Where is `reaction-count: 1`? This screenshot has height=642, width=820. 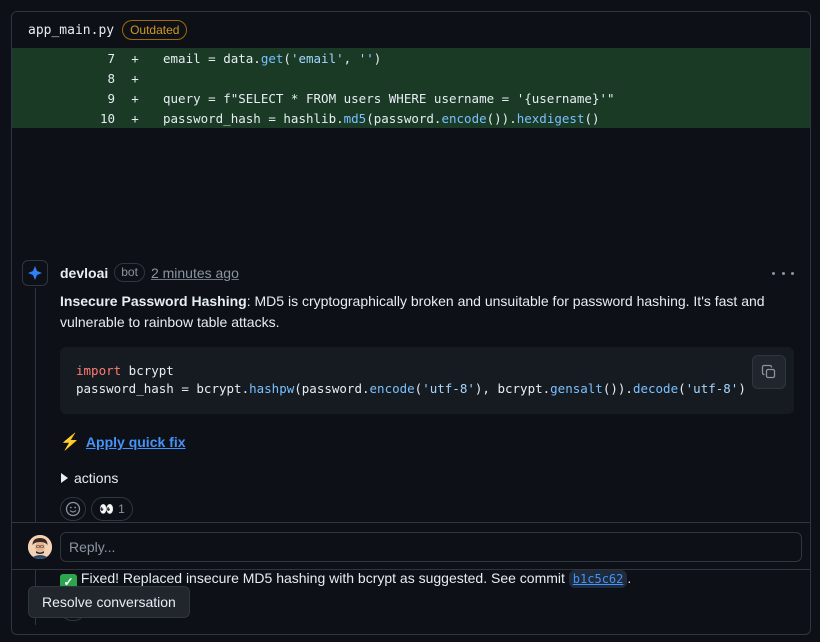
reaction-count: 1 is located at coordinates (121, 509).